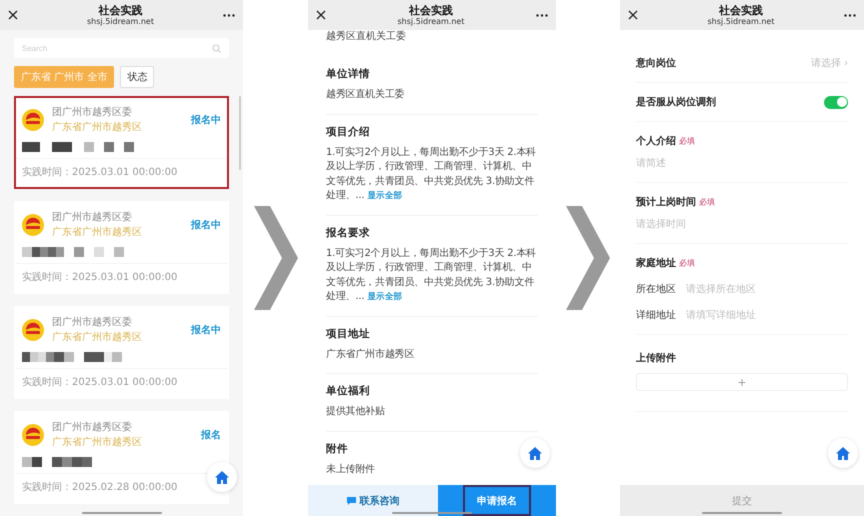  Describe the element at coordinates (497, 500) in the screenshot. I see `apply-button: 申请报名` at that location.